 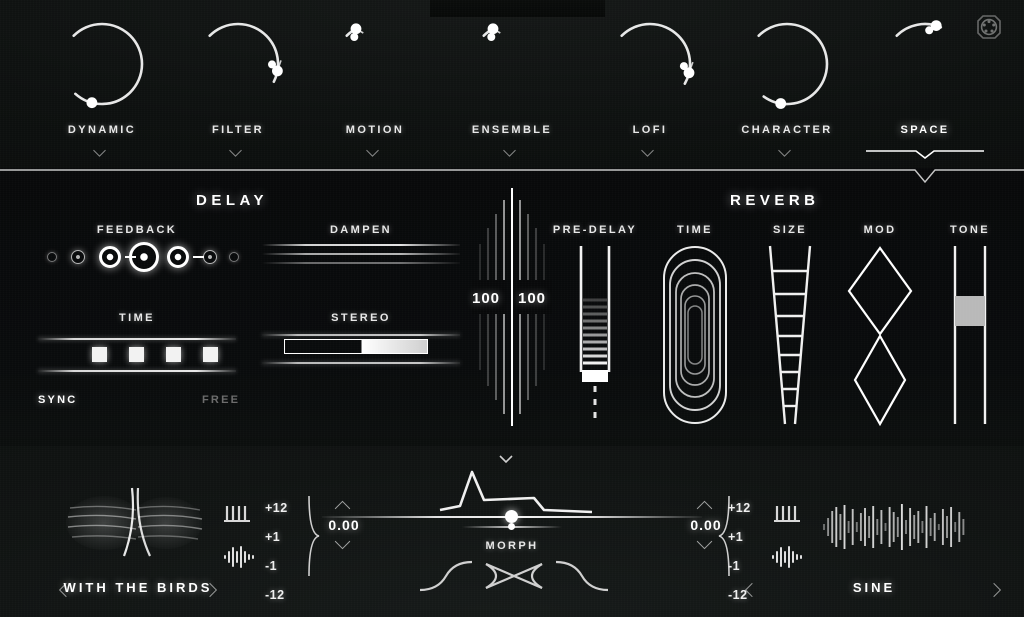 I want to click on tone-label: TONE, so click(x=970, y=230).